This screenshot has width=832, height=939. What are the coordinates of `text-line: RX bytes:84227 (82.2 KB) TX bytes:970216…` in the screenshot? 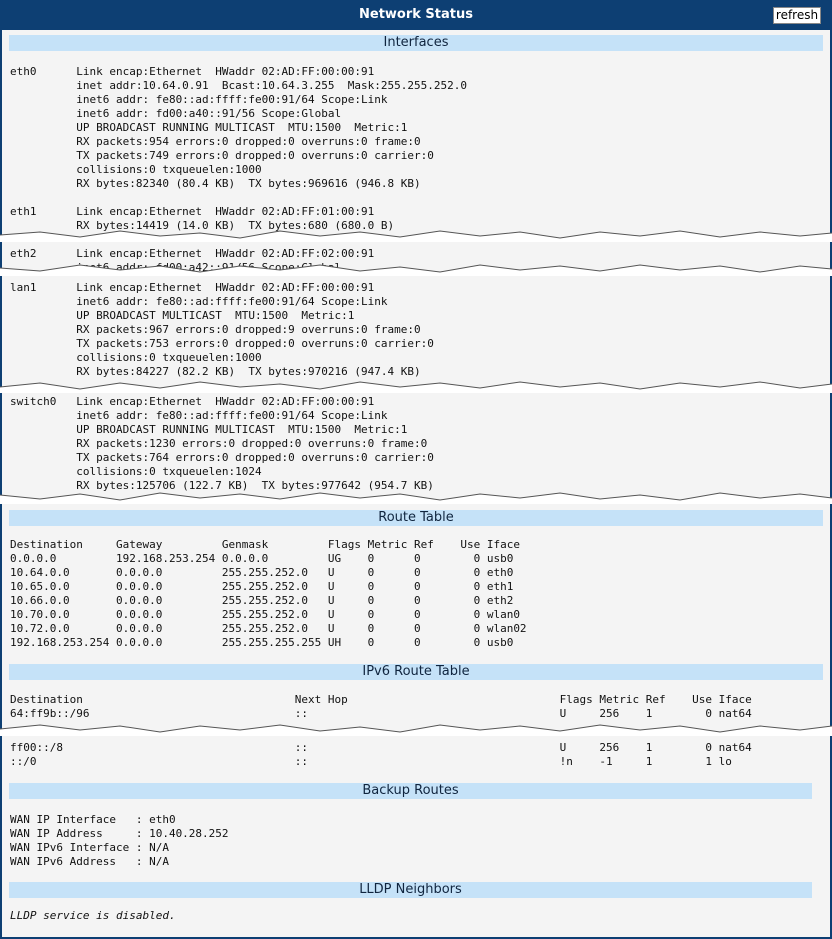 It's located at (215, 371).